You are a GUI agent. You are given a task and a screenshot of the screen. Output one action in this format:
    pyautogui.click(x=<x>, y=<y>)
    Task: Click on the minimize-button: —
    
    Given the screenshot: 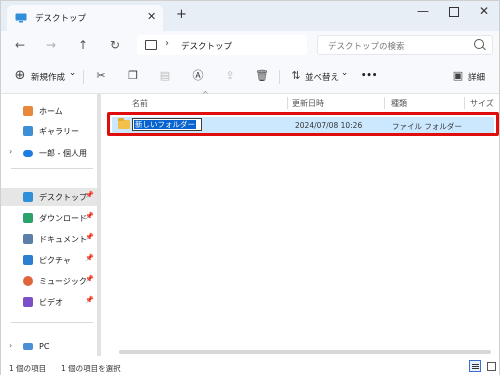 What is the action you would take?
    pyautogui.click(x=423, y=11)
    